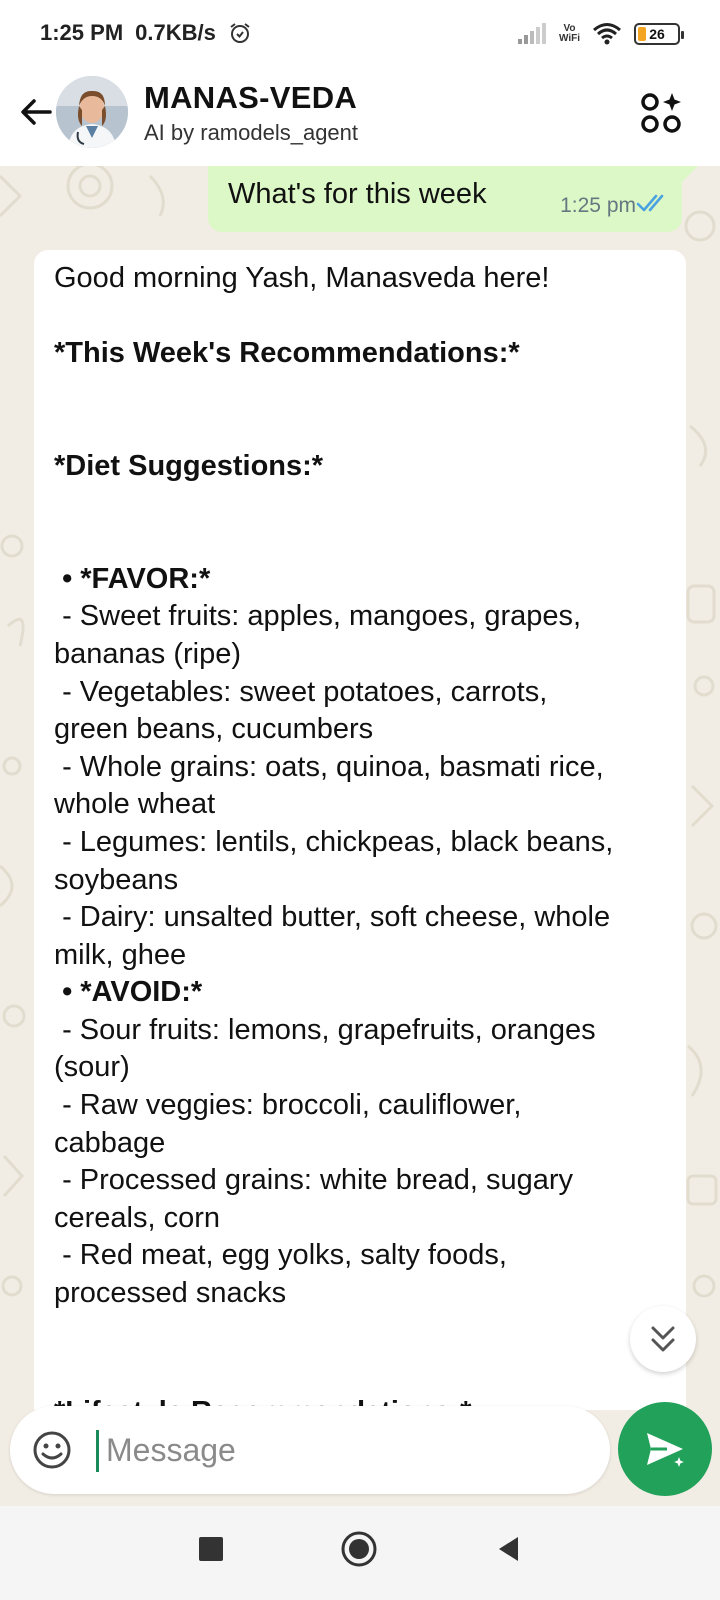  I want to click on status-left: 1:25 PM 0.7KB/s, so click(146, 33).